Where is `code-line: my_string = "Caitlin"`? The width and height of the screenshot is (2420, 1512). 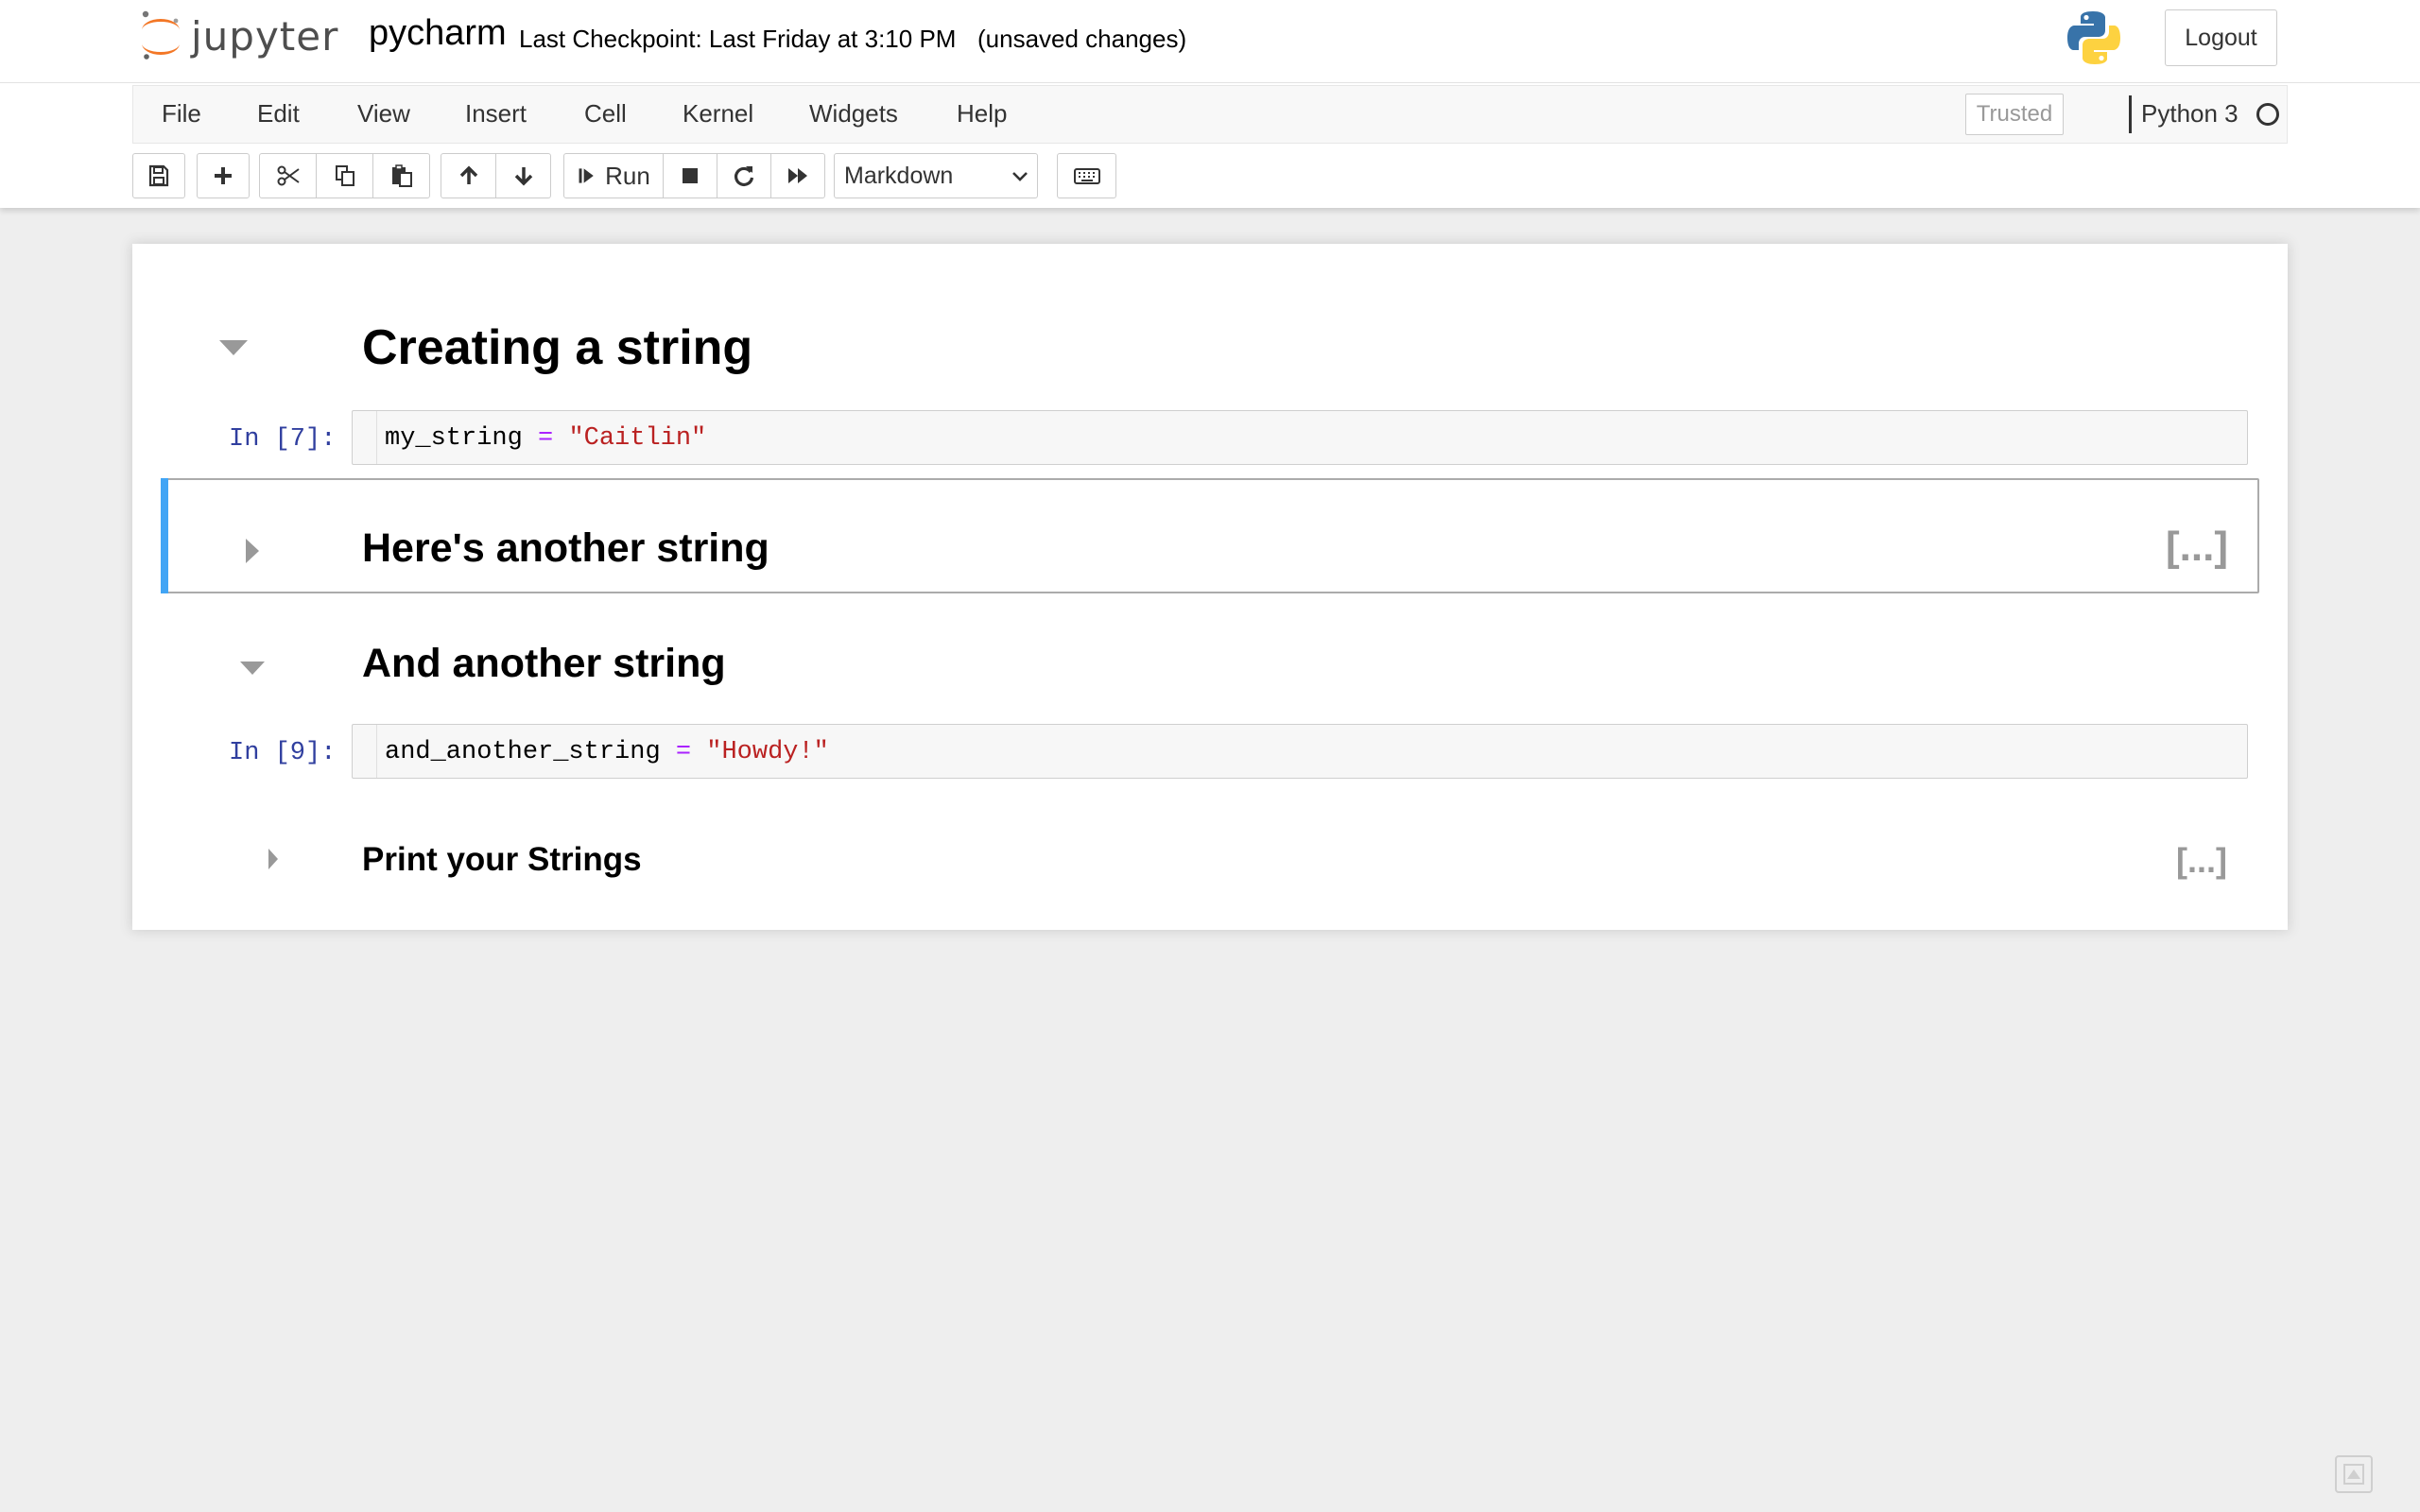
code-line: my_string = "Caitlin" is located at coordinates (545, 438).